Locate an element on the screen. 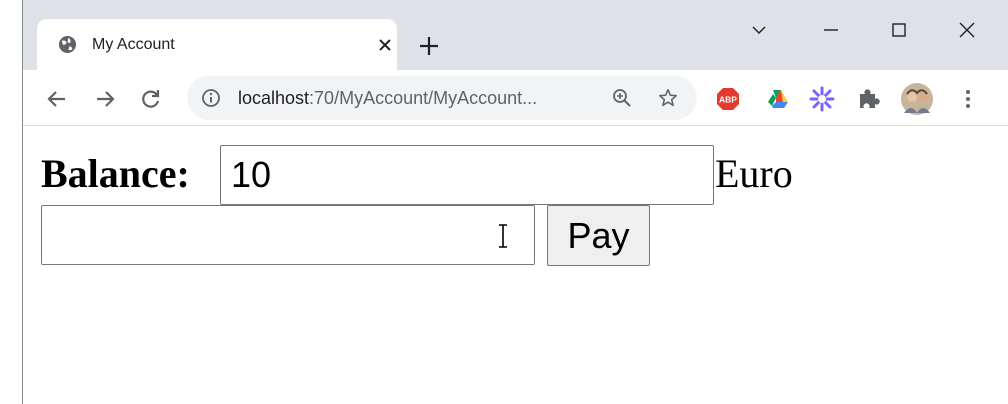 Image resolution: width=1008 pixels, height=404 pixels. back-arrow-icon is located at coordinates (57, 99).